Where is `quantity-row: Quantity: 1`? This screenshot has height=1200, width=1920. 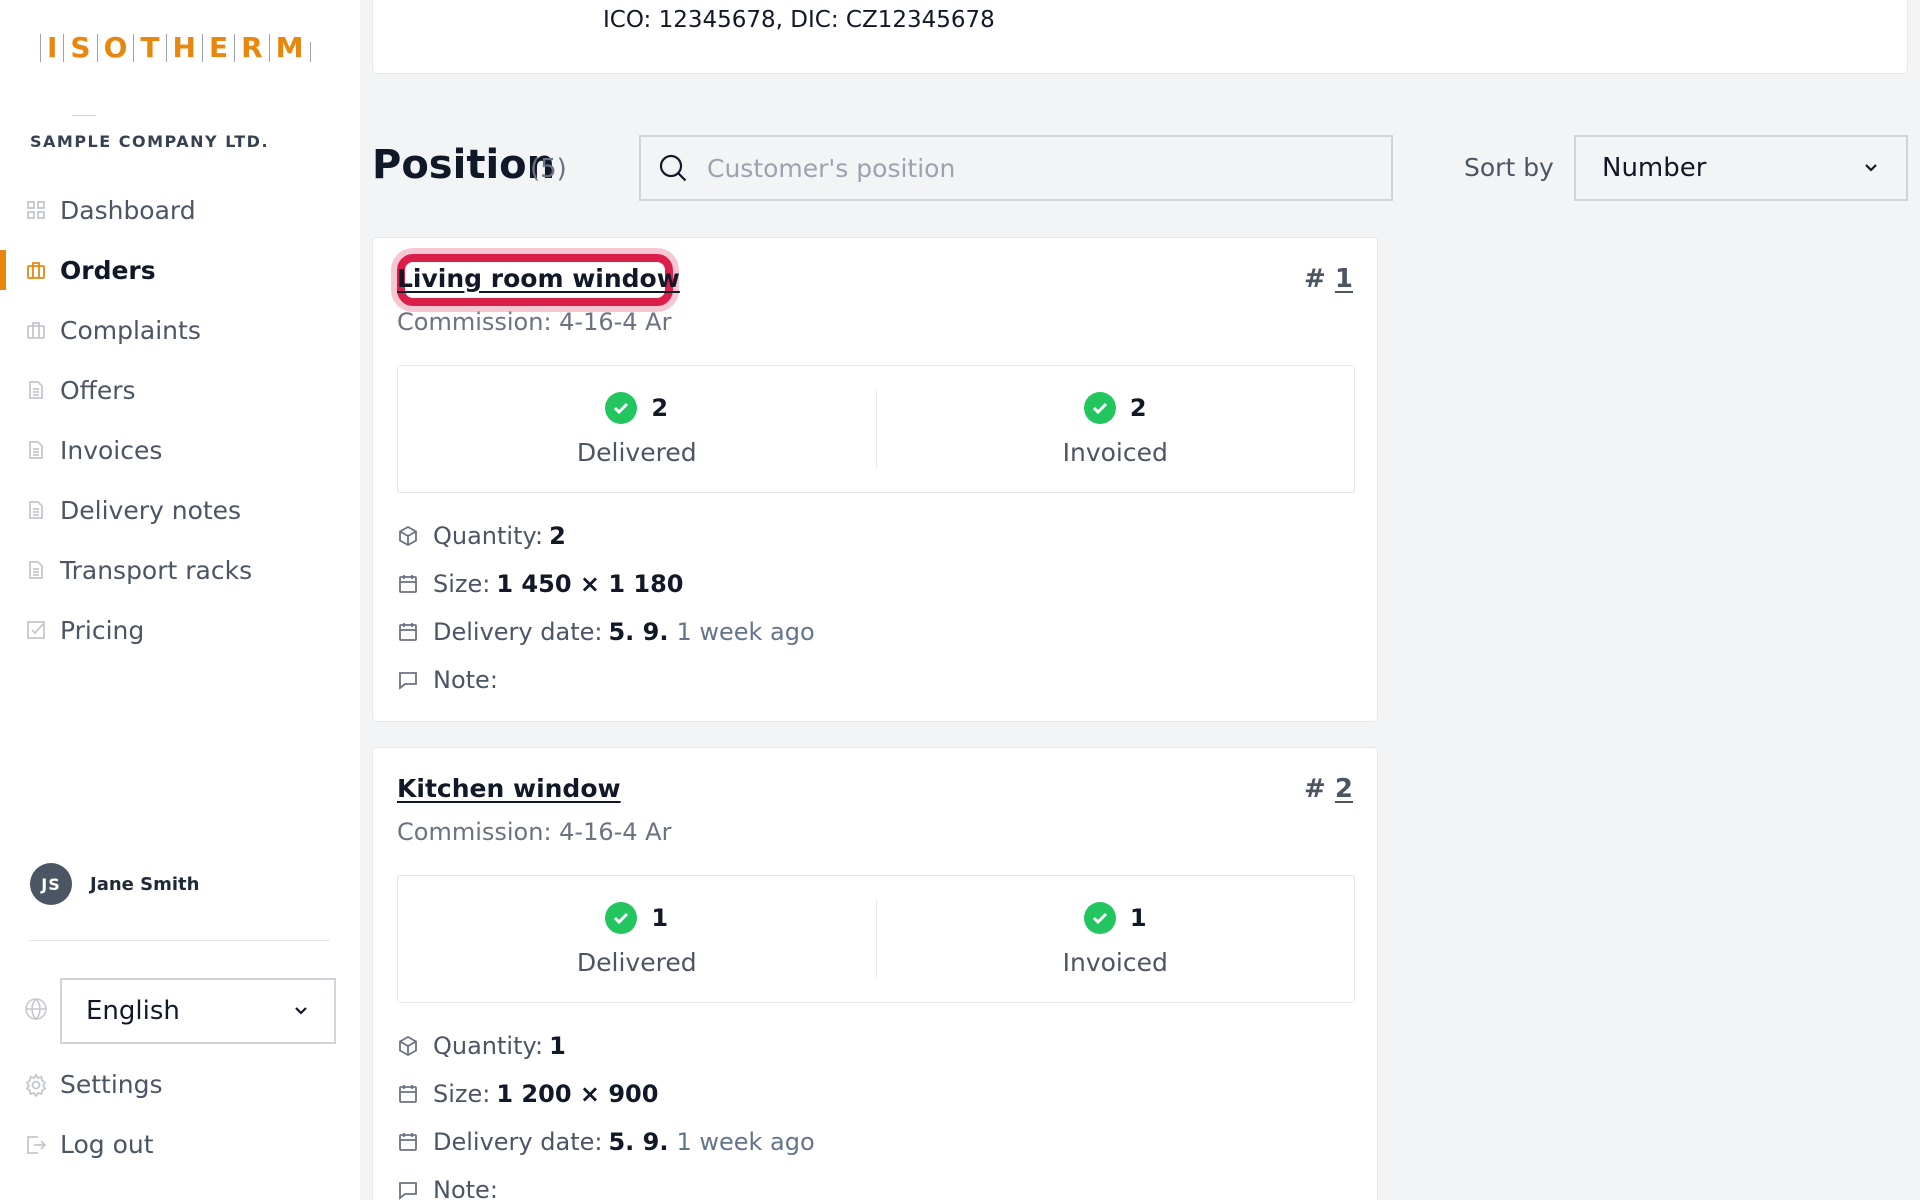
quantity-row: Quantity: 1 is located at coordinates (481, 1046).